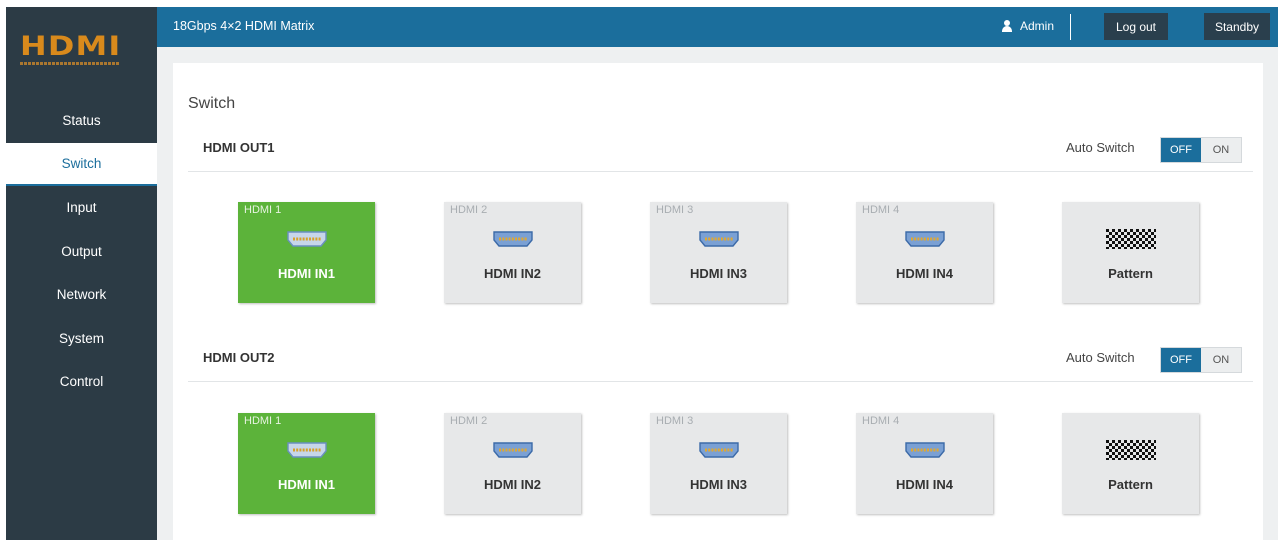  What do you see at coordinates (81, 382) in the screenshot?
I see `sidebar-item-control: Control` at bounding box center [81, 382].